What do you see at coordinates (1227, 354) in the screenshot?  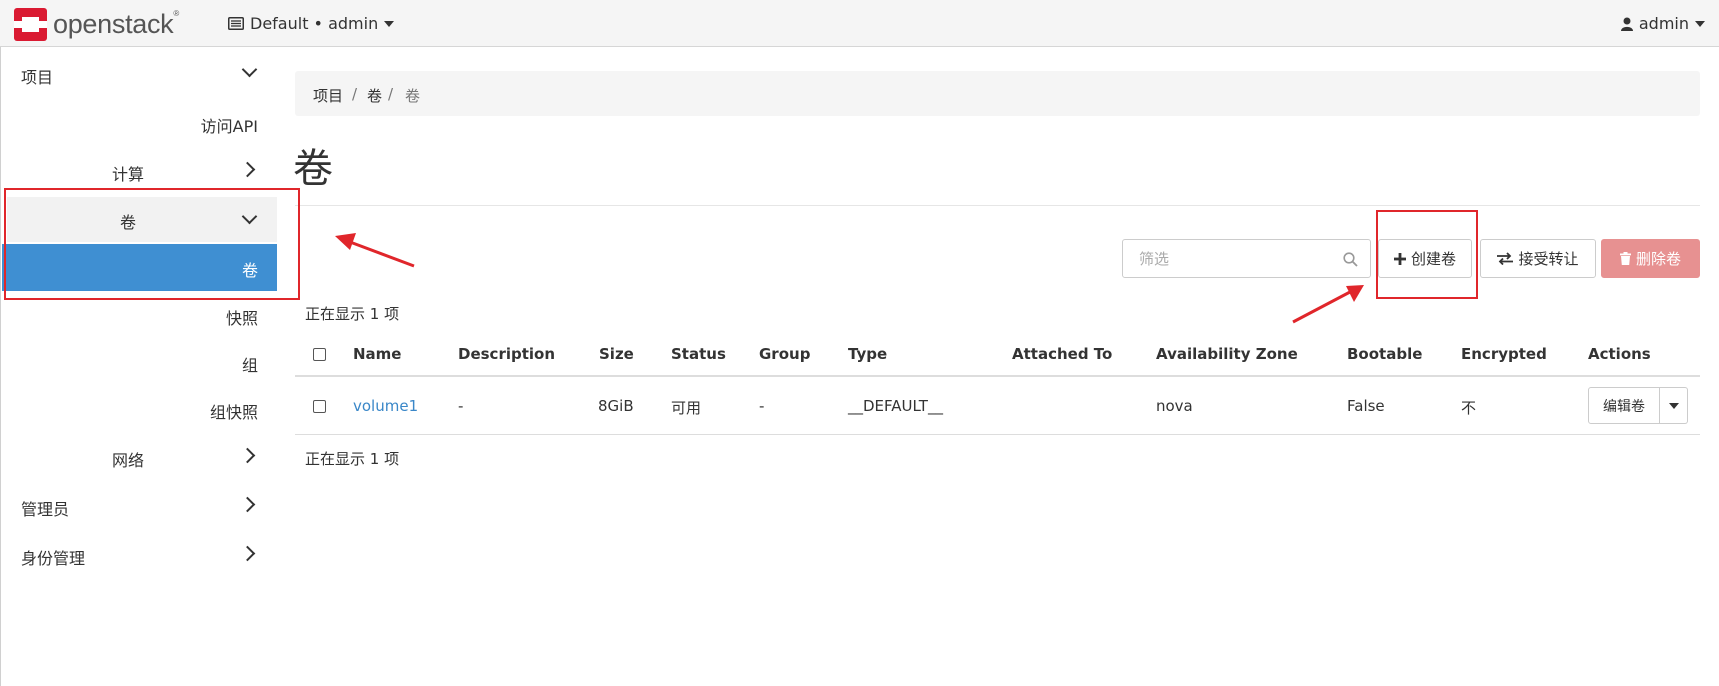 I see `column-header-availability-zone: Availability Zone` at bounding box center [1227, 354].